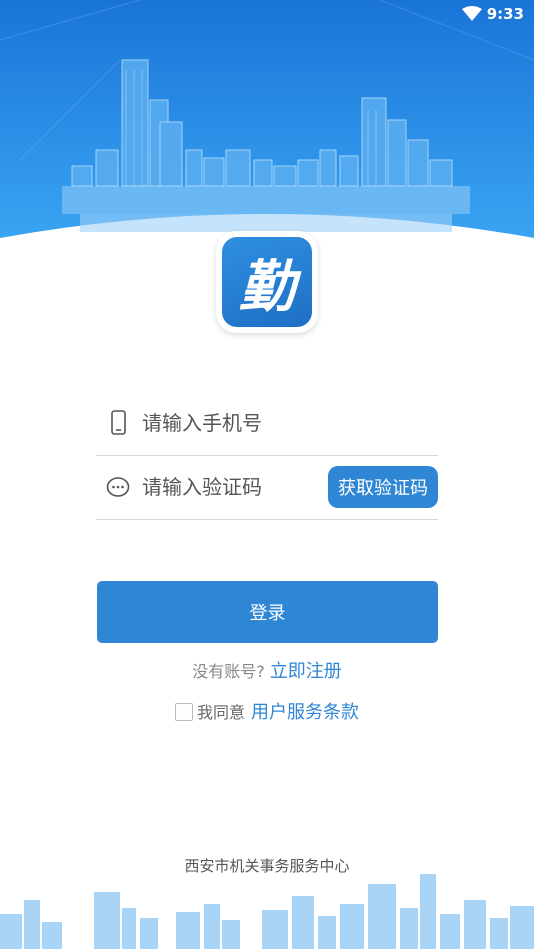 This screenshot has width=534, height=949. I want to click on app-logo: 勤, so click(267, 282).